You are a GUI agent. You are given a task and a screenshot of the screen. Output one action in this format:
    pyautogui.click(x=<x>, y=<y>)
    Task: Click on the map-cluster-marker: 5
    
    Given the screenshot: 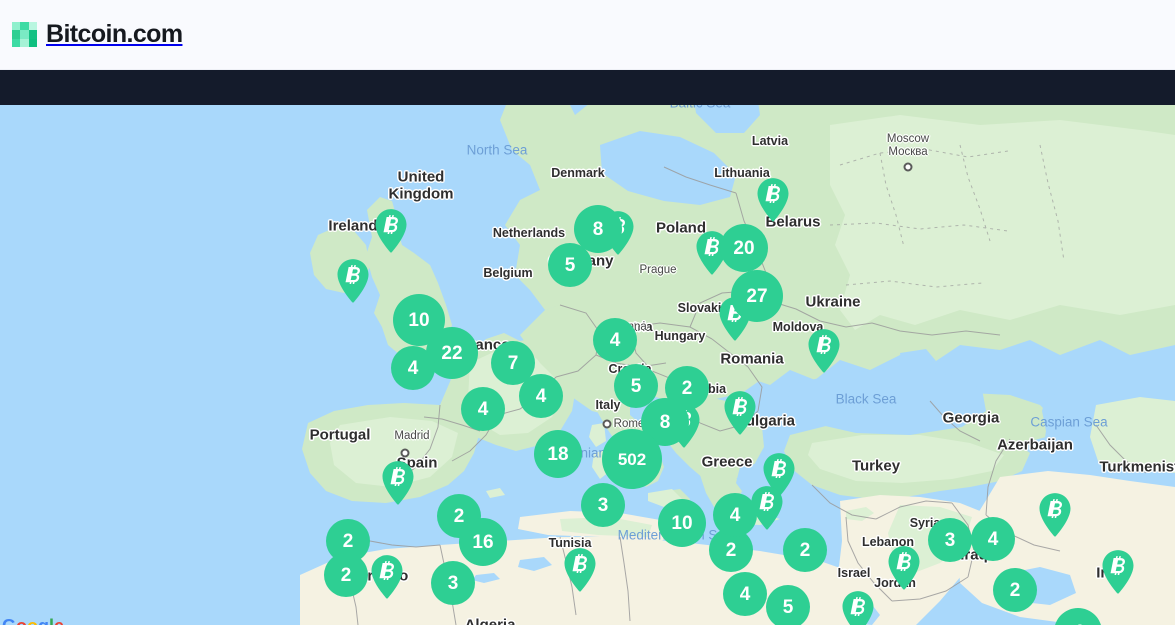 What is the action you would take?
    pyautogui.click(x=788, y=605)
    